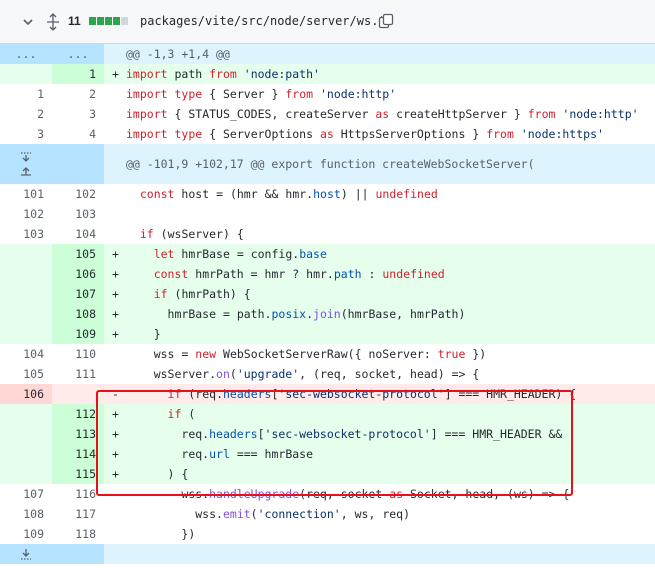 The height and width of the screenshot is (579, 655). Describe the element at coordinates (78, 194) in the screenshot. I see `new-line-number: 102` at that location.